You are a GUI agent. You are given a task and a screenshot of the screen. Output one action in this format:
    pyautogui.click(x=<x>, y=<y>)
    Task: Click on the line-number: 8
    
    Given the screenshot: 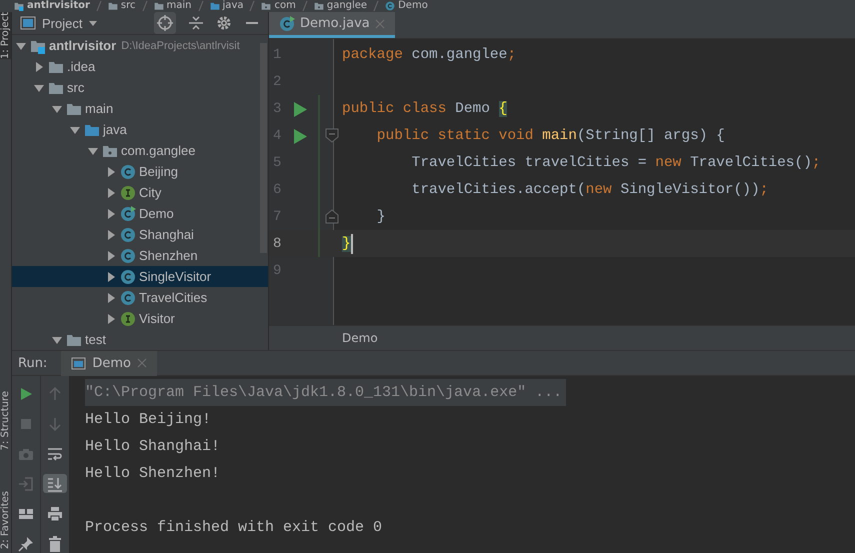 What is the action you would take?
    pyautogui.click(x=277, y=244)
    